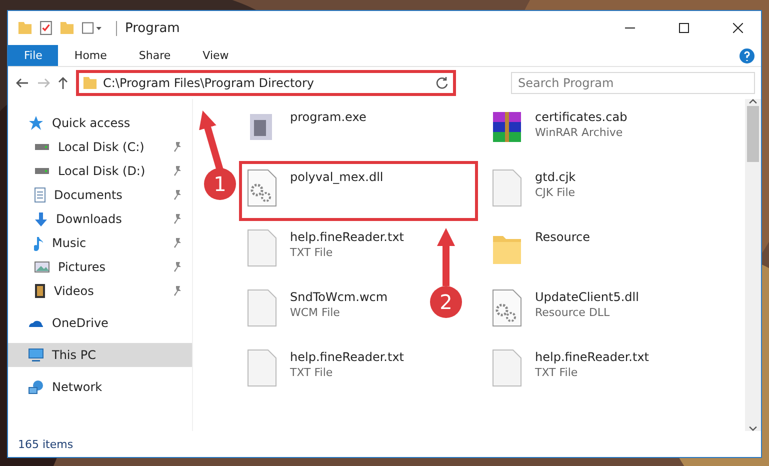 Image resolution: width=769 pixels, height=466 pixels. What do you see at coordinates (148, 28) in the screenshot?
I see `window-title: Program` at bounding box center [148, 28].